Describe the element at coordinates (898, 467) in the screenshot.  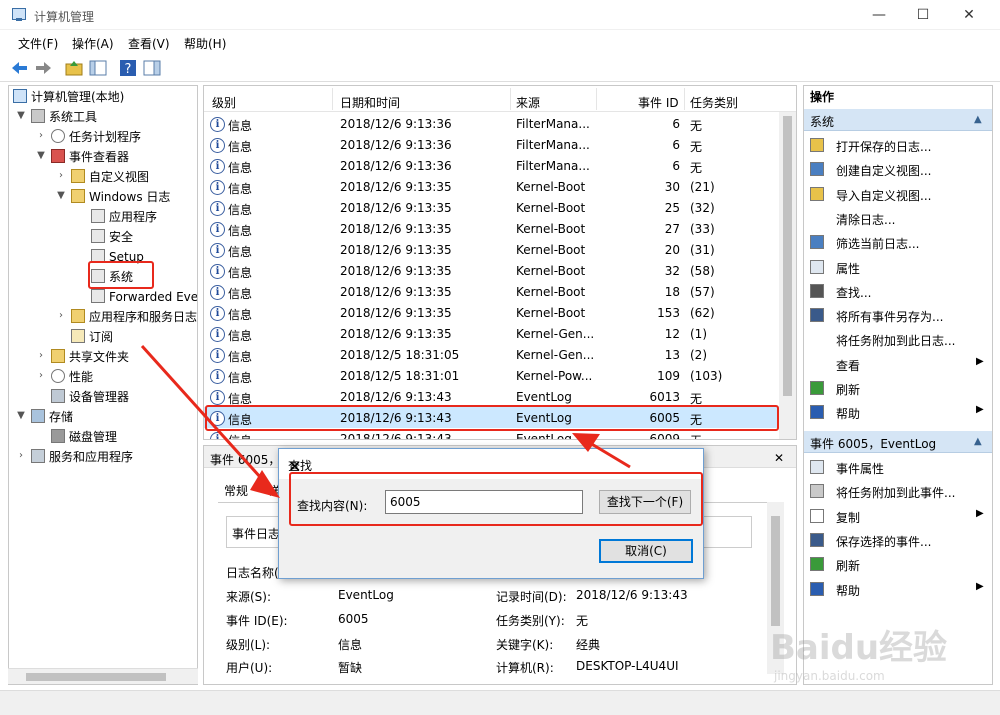
I see `action-item: 事件属性` at that location.